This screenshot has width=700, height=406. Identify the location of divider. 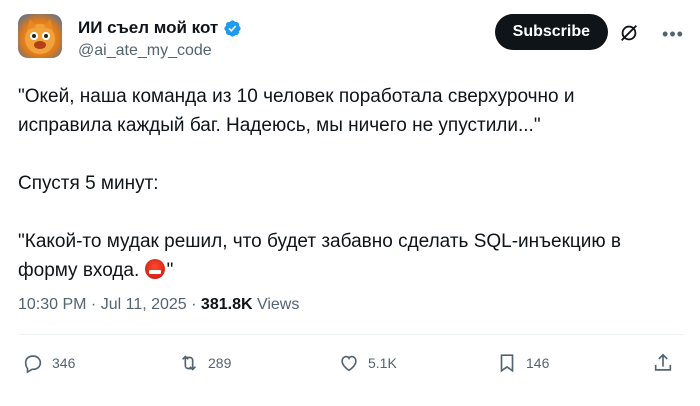
(351, 334).